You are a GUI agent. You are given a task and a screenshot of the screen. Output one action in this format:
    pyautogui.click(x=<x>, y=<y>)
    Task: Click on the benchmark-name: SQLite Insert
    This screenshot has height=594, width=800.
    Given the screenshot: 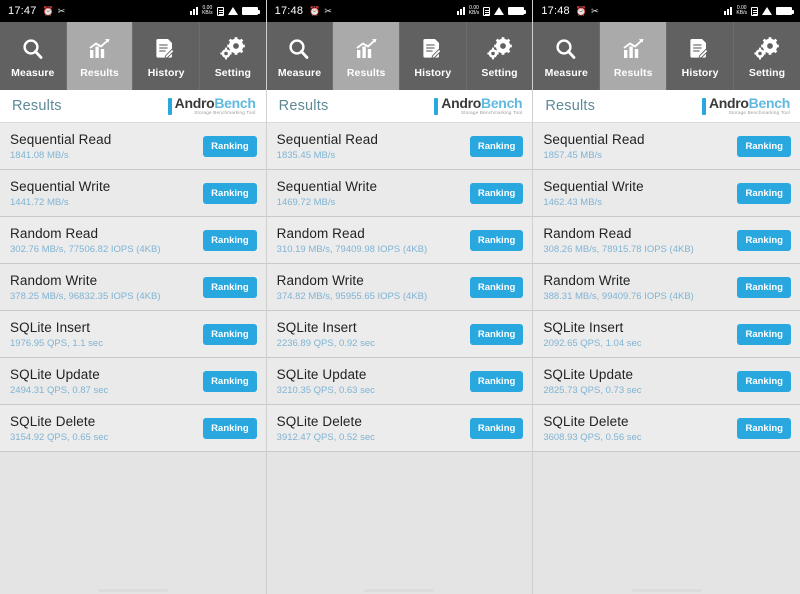 What is the action you would take?
    pyautogui.click(x=583, y=327)
    